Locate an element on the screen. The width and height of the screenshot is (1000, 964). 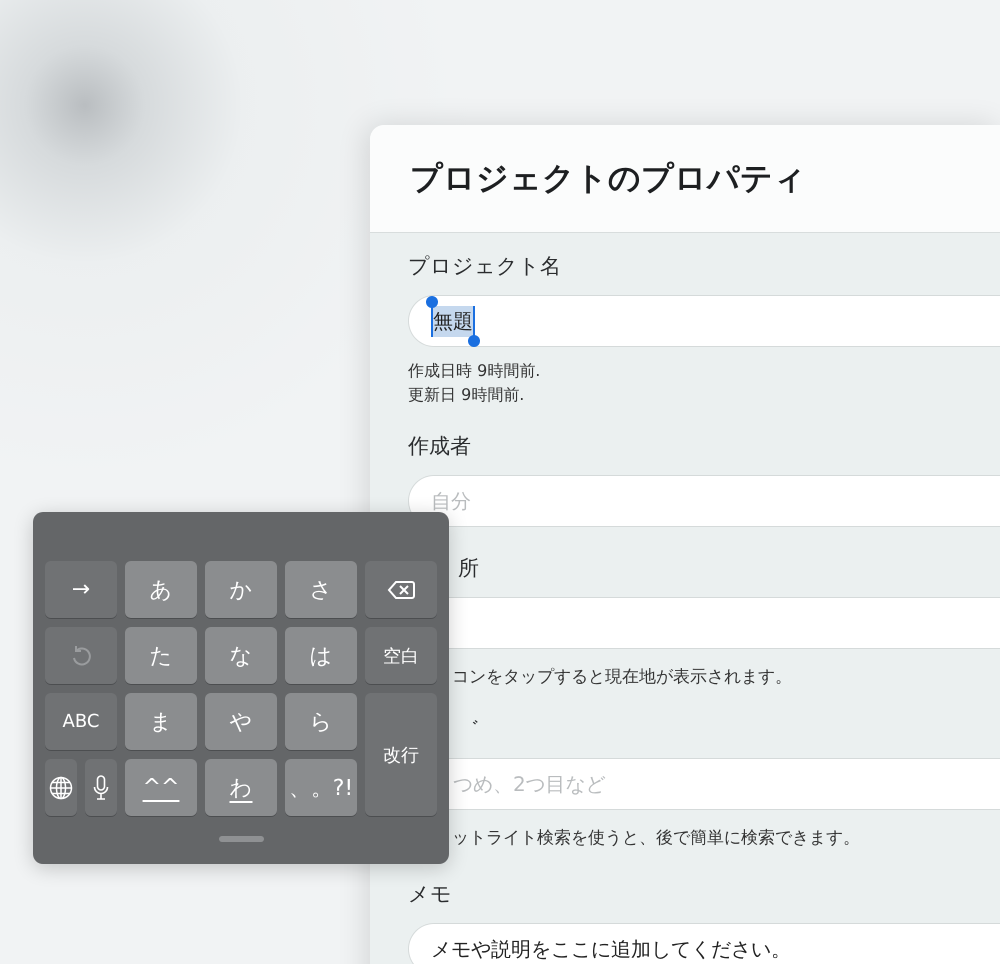
field-label: メモ is located at coordinates (430, 894).